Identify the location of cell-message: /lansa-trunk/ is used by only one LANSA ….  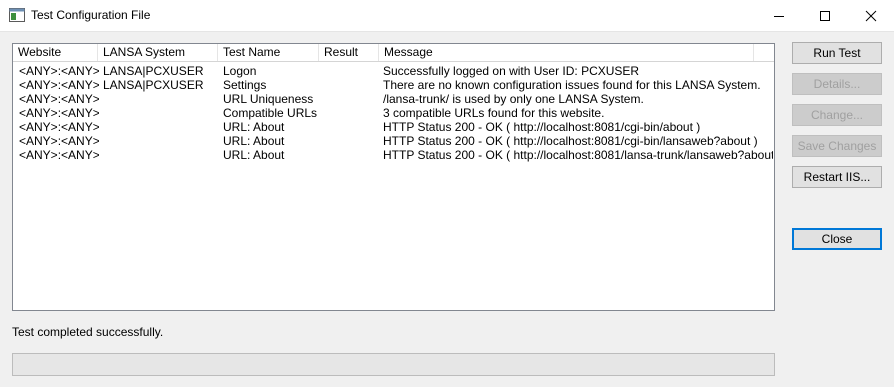
(513, 99).